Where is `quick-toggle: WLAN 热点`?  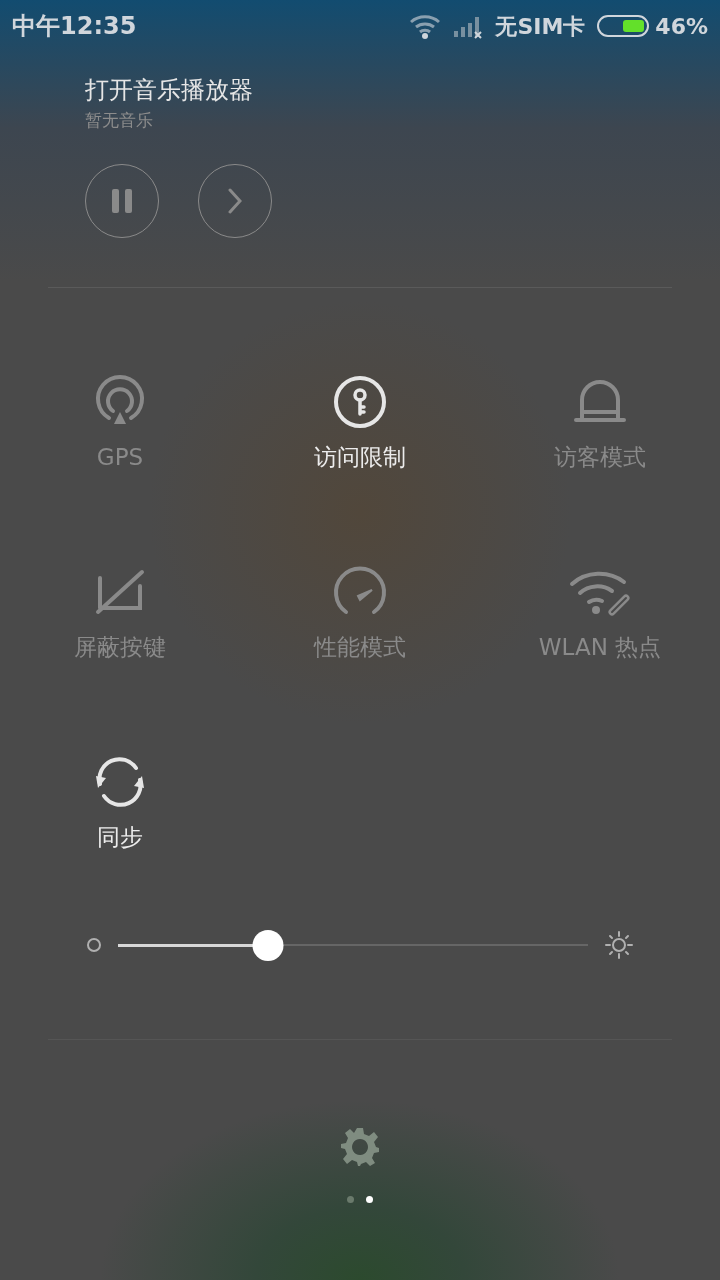 quick-toggle: WLAN 热点 is located at coordinates (600, 647).